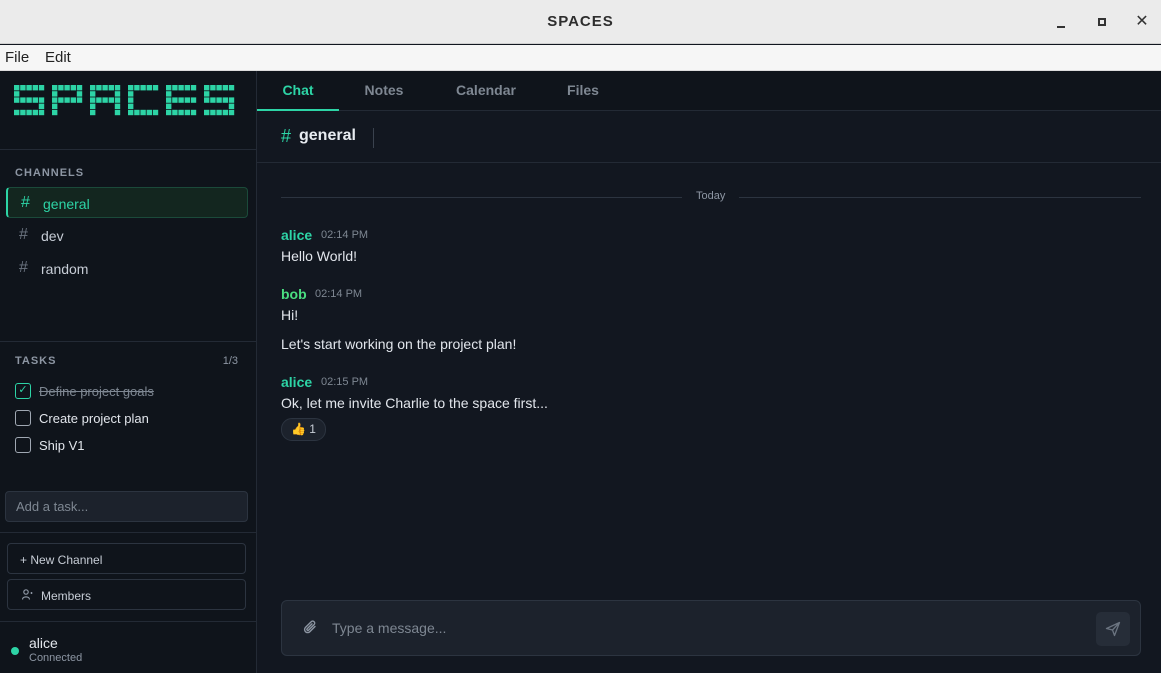  What do you see at coordinates (127, 235) in the screenshot?
I see `channel-item-dev: # dev` at bounding box center [127, 235].